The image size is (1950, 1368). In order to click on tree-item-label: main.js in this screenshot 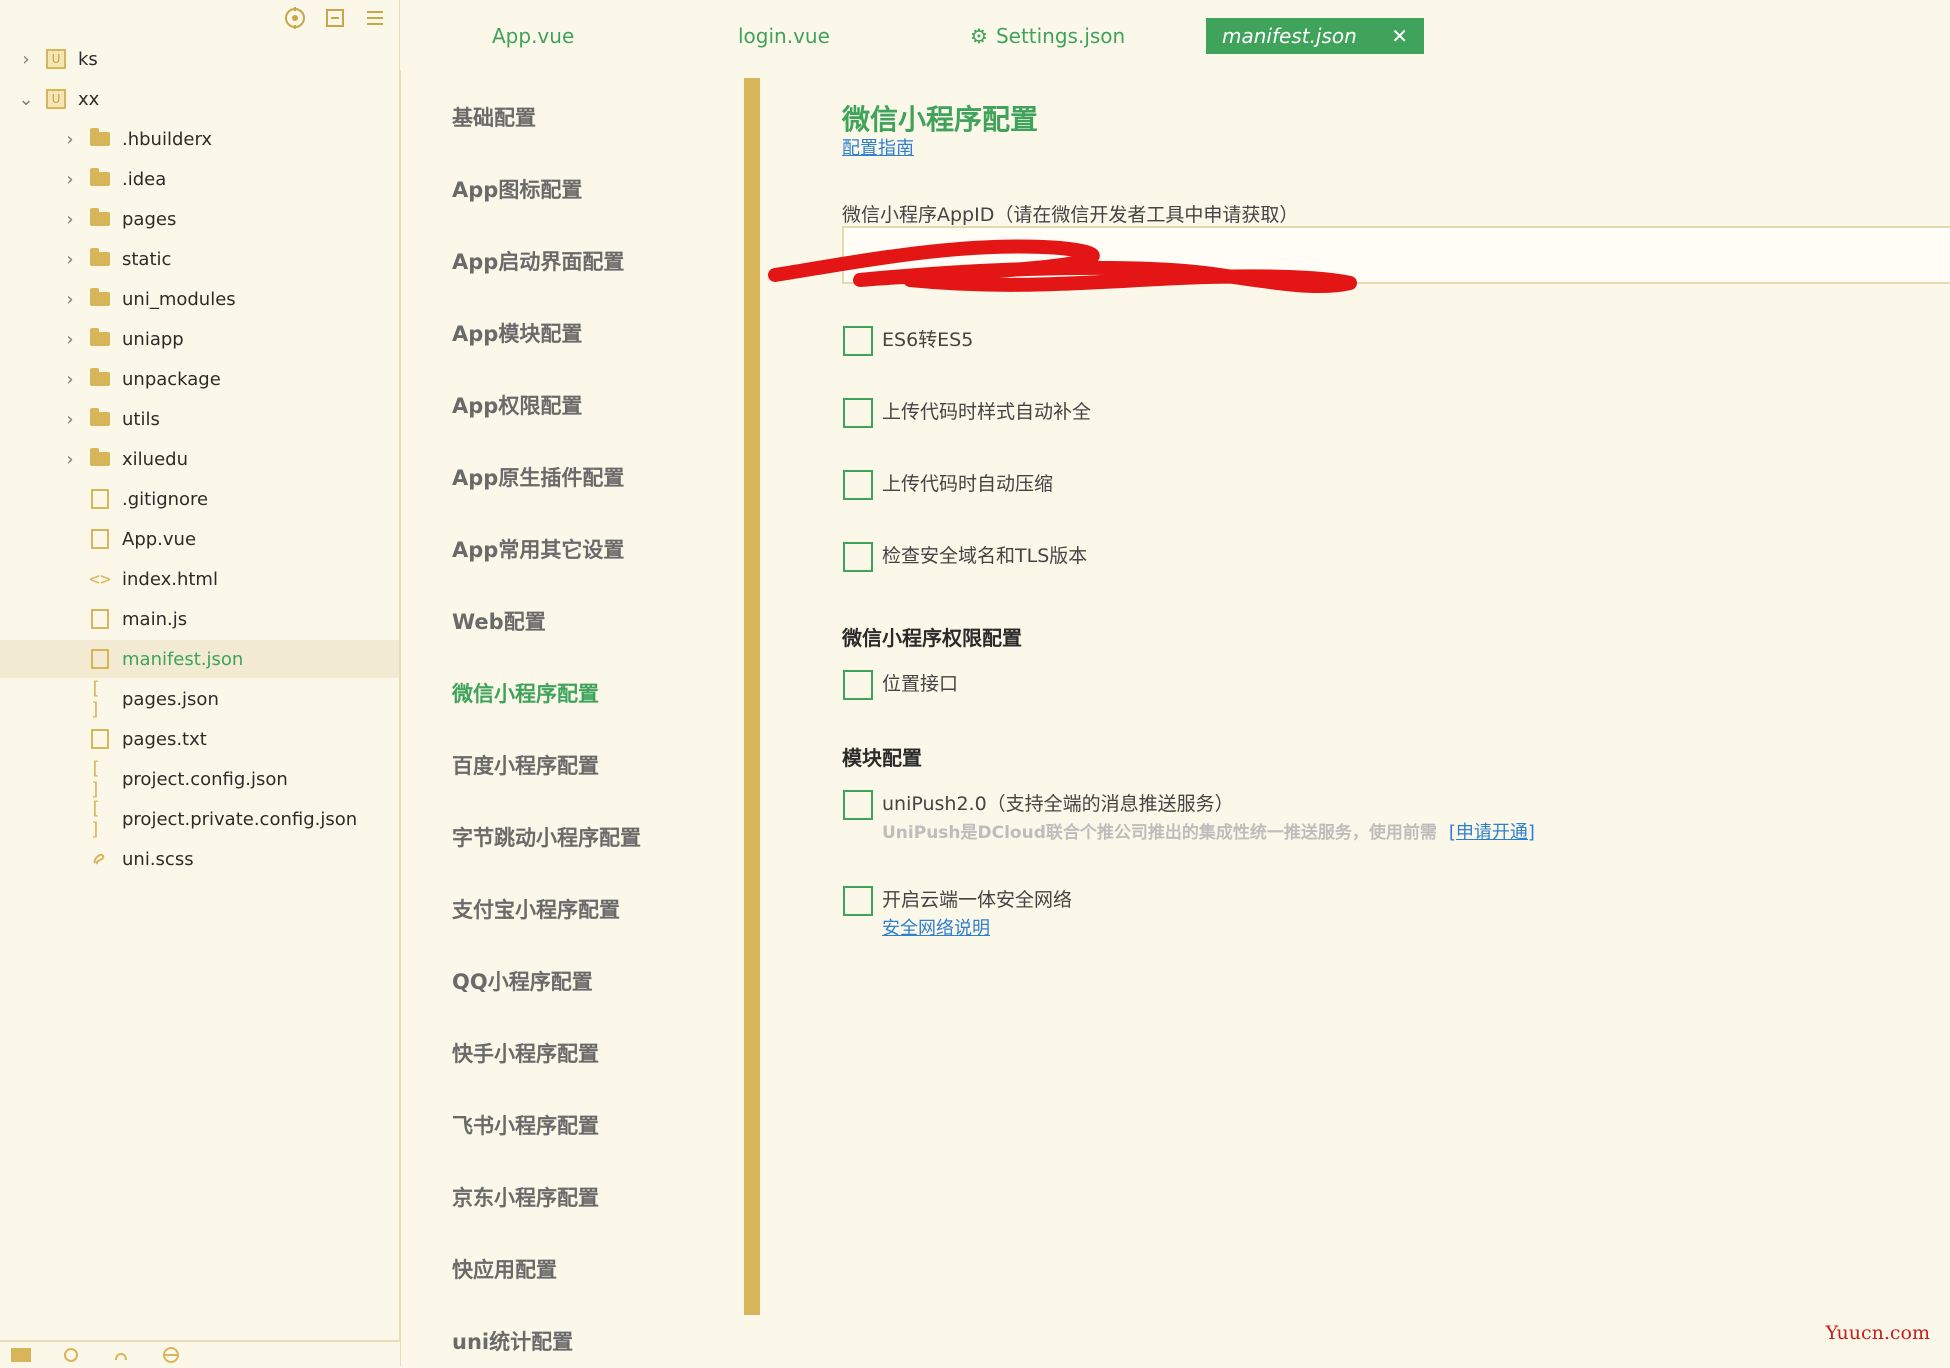, I will do `click(155, 619)`.